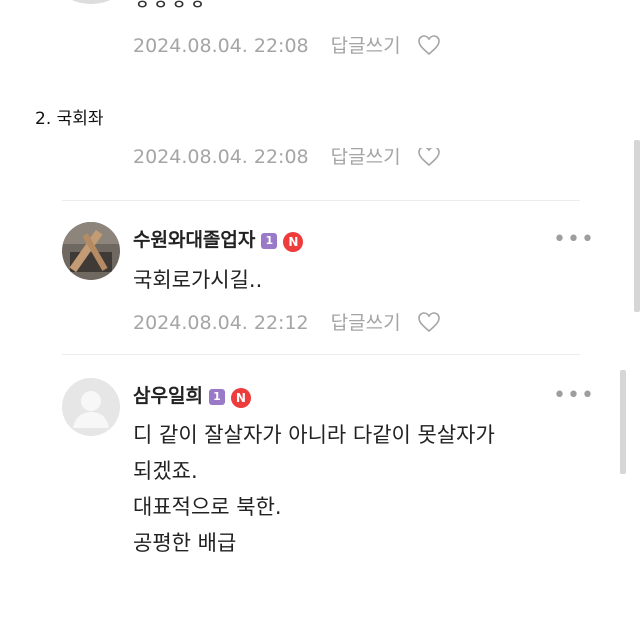 This screenshot has width=640, height=617. I want to click on comment-text-cut: ㅎㅎㅎㅎ, so click(170, 7).